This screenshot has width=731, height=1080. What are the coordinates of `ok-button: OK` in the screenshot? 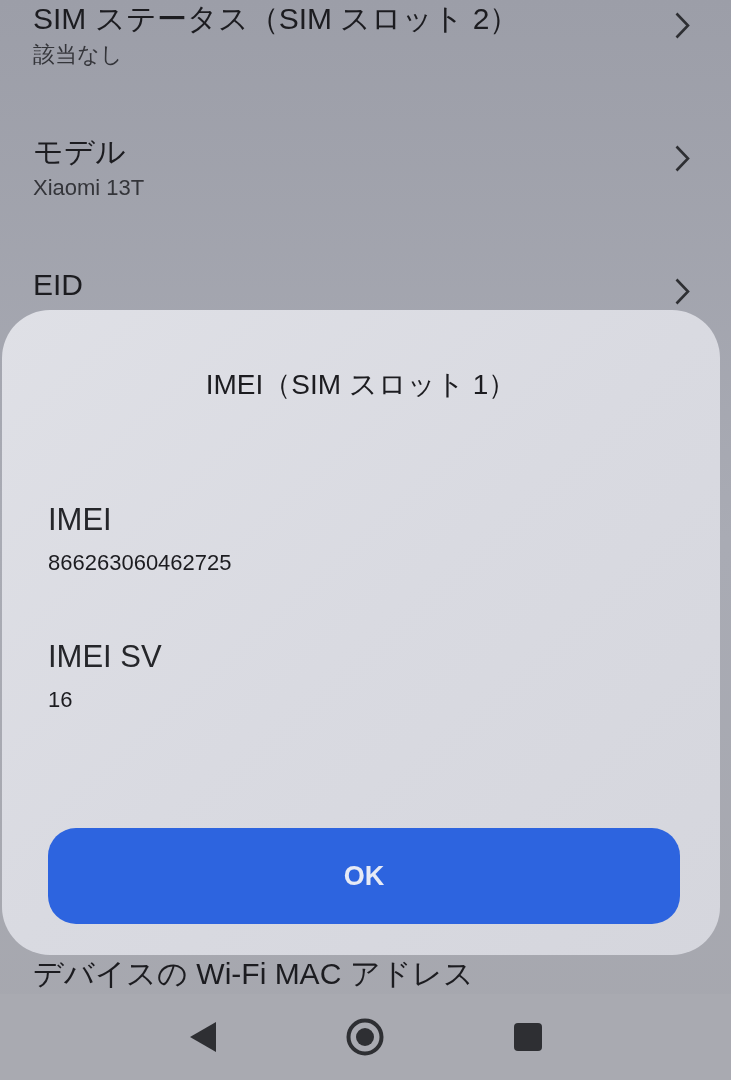 It's located at (364, 876).